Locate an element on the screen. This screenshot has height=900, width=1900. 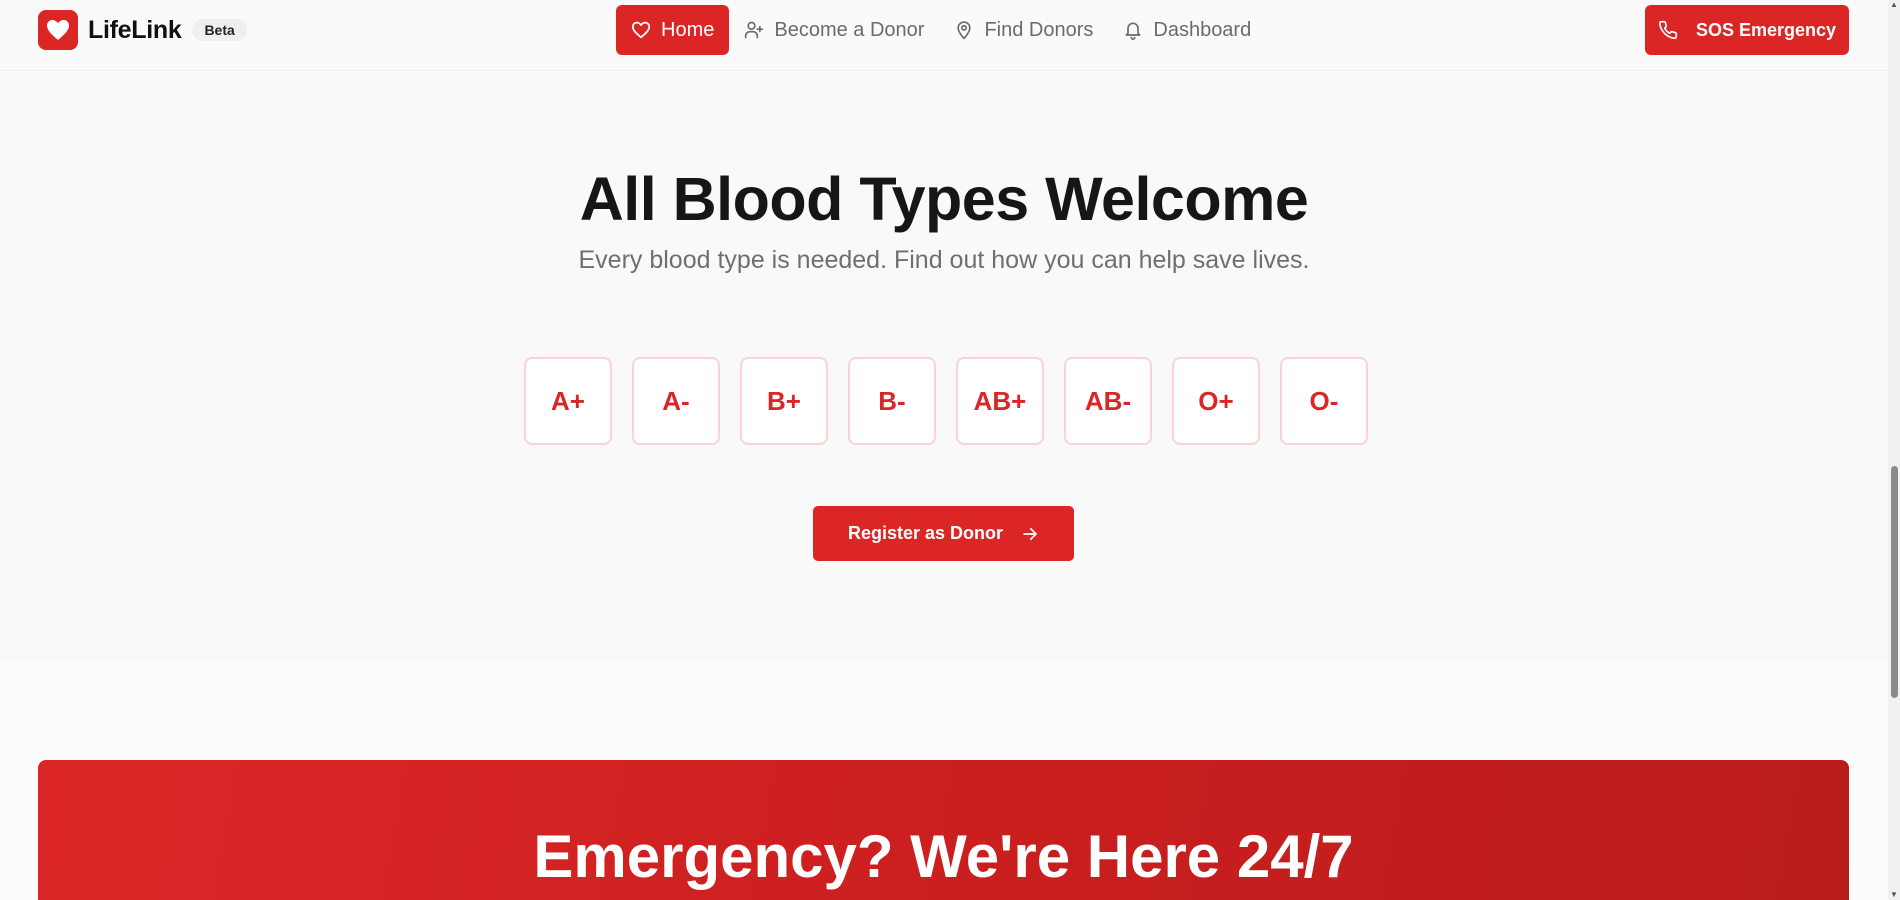
nav-item-find-donors: Find Donors is located at coordinates (1023, 30).